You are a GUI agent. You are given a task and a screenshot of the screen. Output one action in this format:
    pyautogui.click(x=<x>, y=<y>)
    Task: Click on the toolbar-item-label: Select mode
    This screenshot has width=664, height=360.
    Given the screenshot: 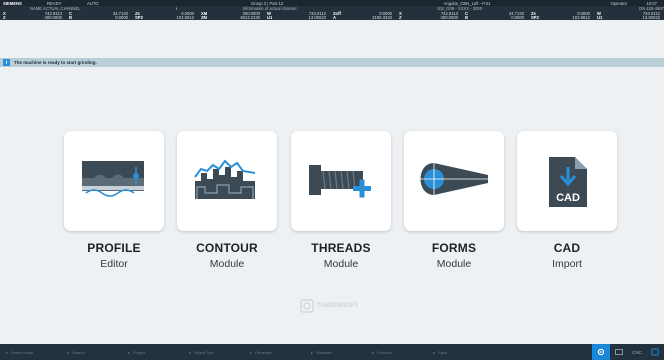 What is the action you would take?
    pyautogui.click(x=22, y=352)
    